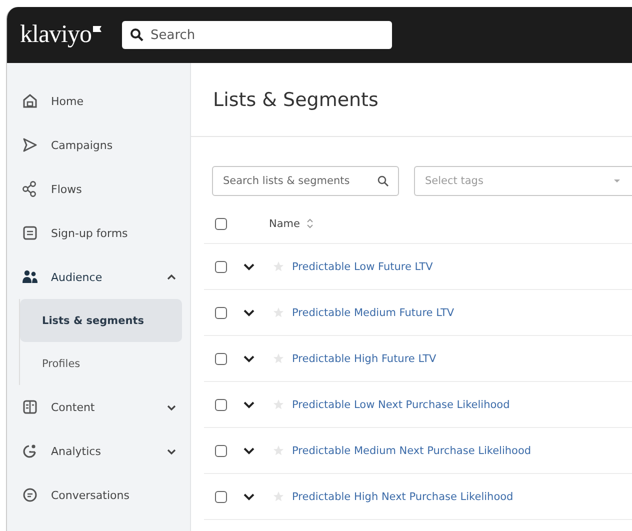 Image resolution: width=632 pixels, height=531 pixels. I want to click on nav-item: Home, so click(98, 101).